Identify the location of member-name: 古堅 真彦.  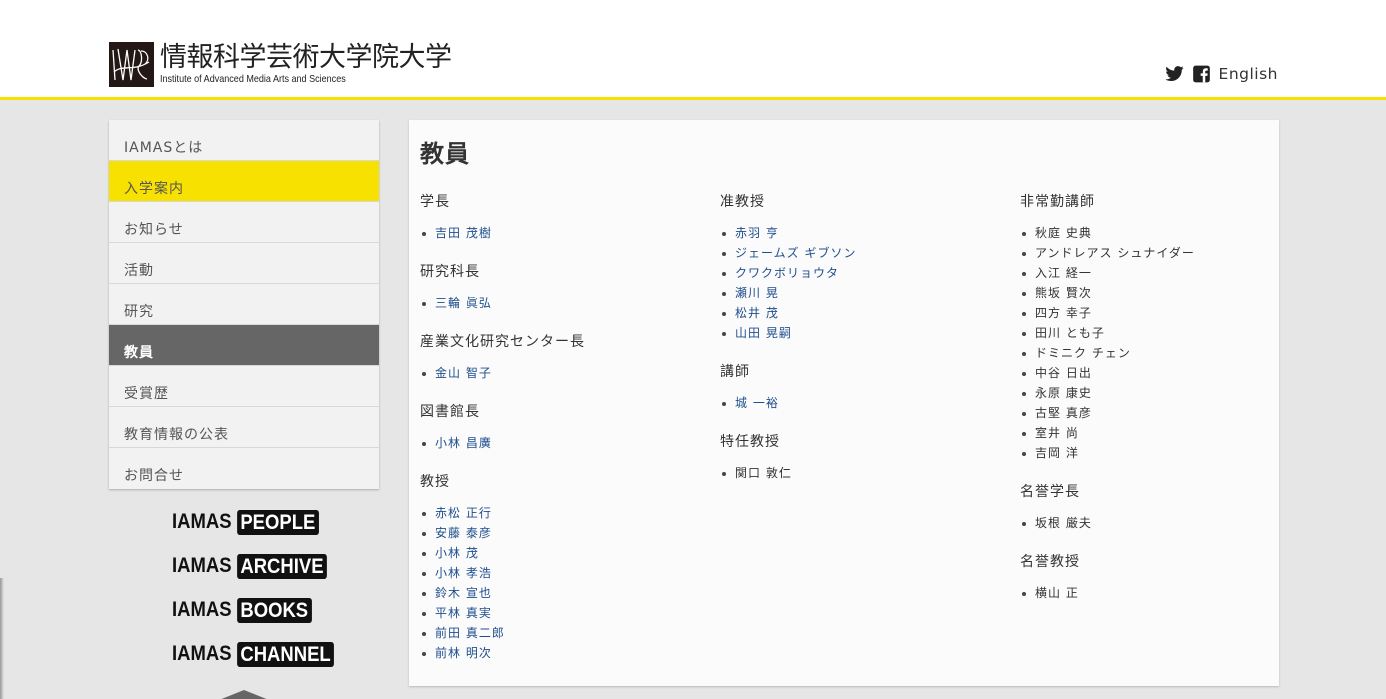
(1165, 413).